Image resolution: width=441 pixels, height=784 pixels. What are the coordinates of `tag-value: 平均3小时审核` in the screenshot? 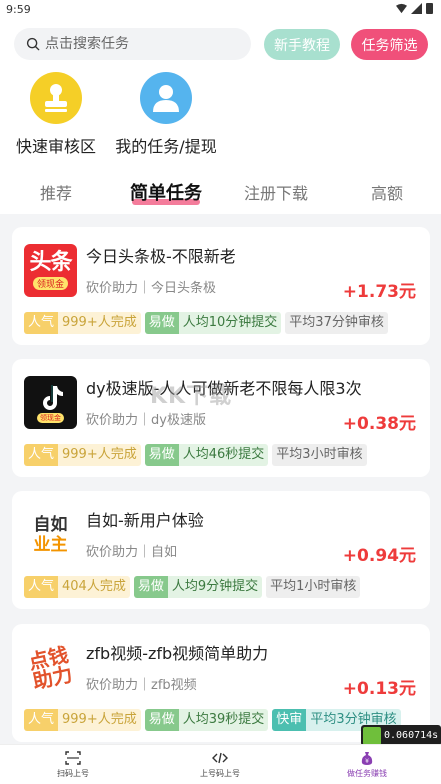 It's located at (319, 455).